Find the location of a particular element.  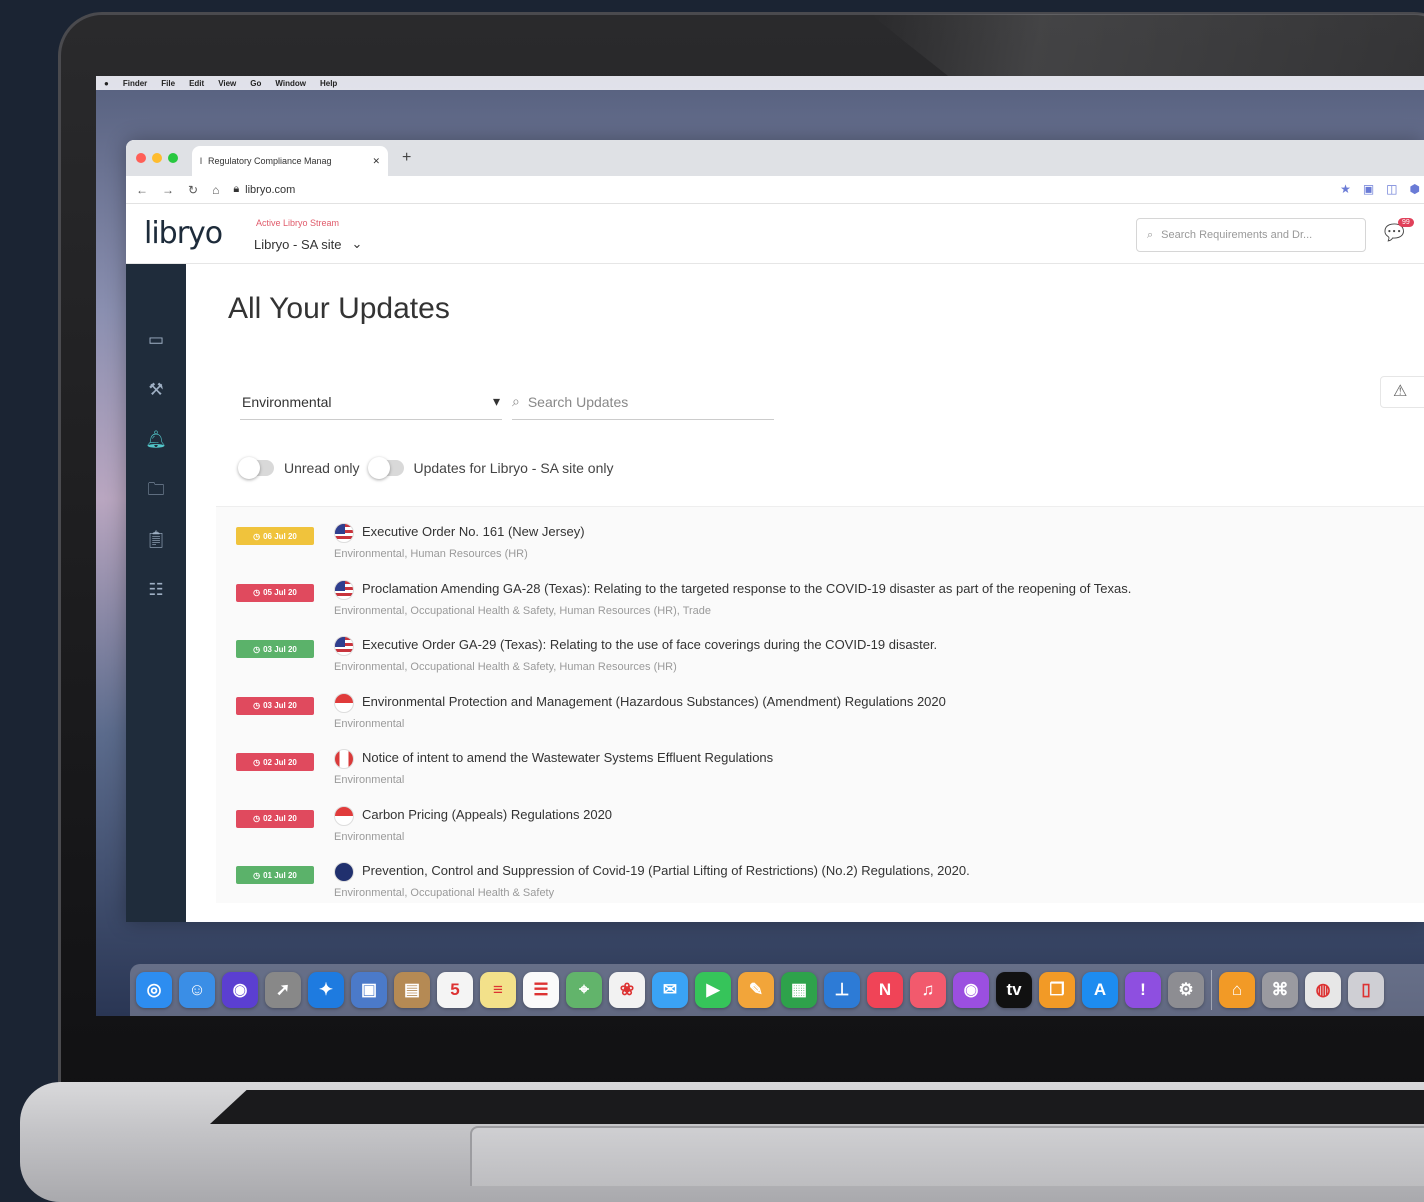

menu-go: Go is located at coordinates (255, 83).